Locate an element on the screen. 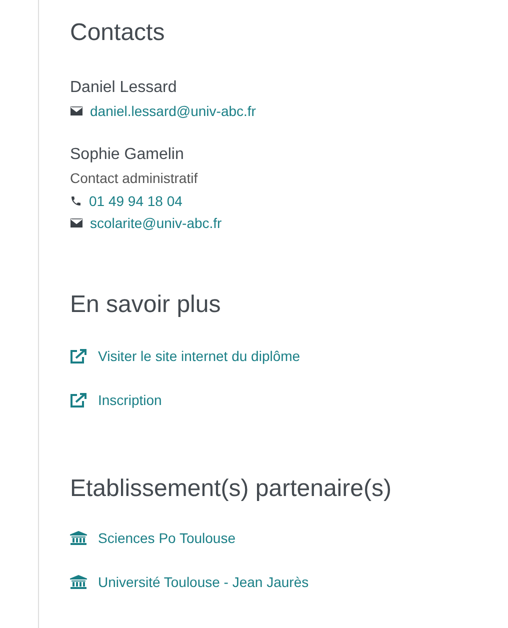 This screenshot has width=508, height=628. external-link: Inscription is located at coordinates (130, 400).